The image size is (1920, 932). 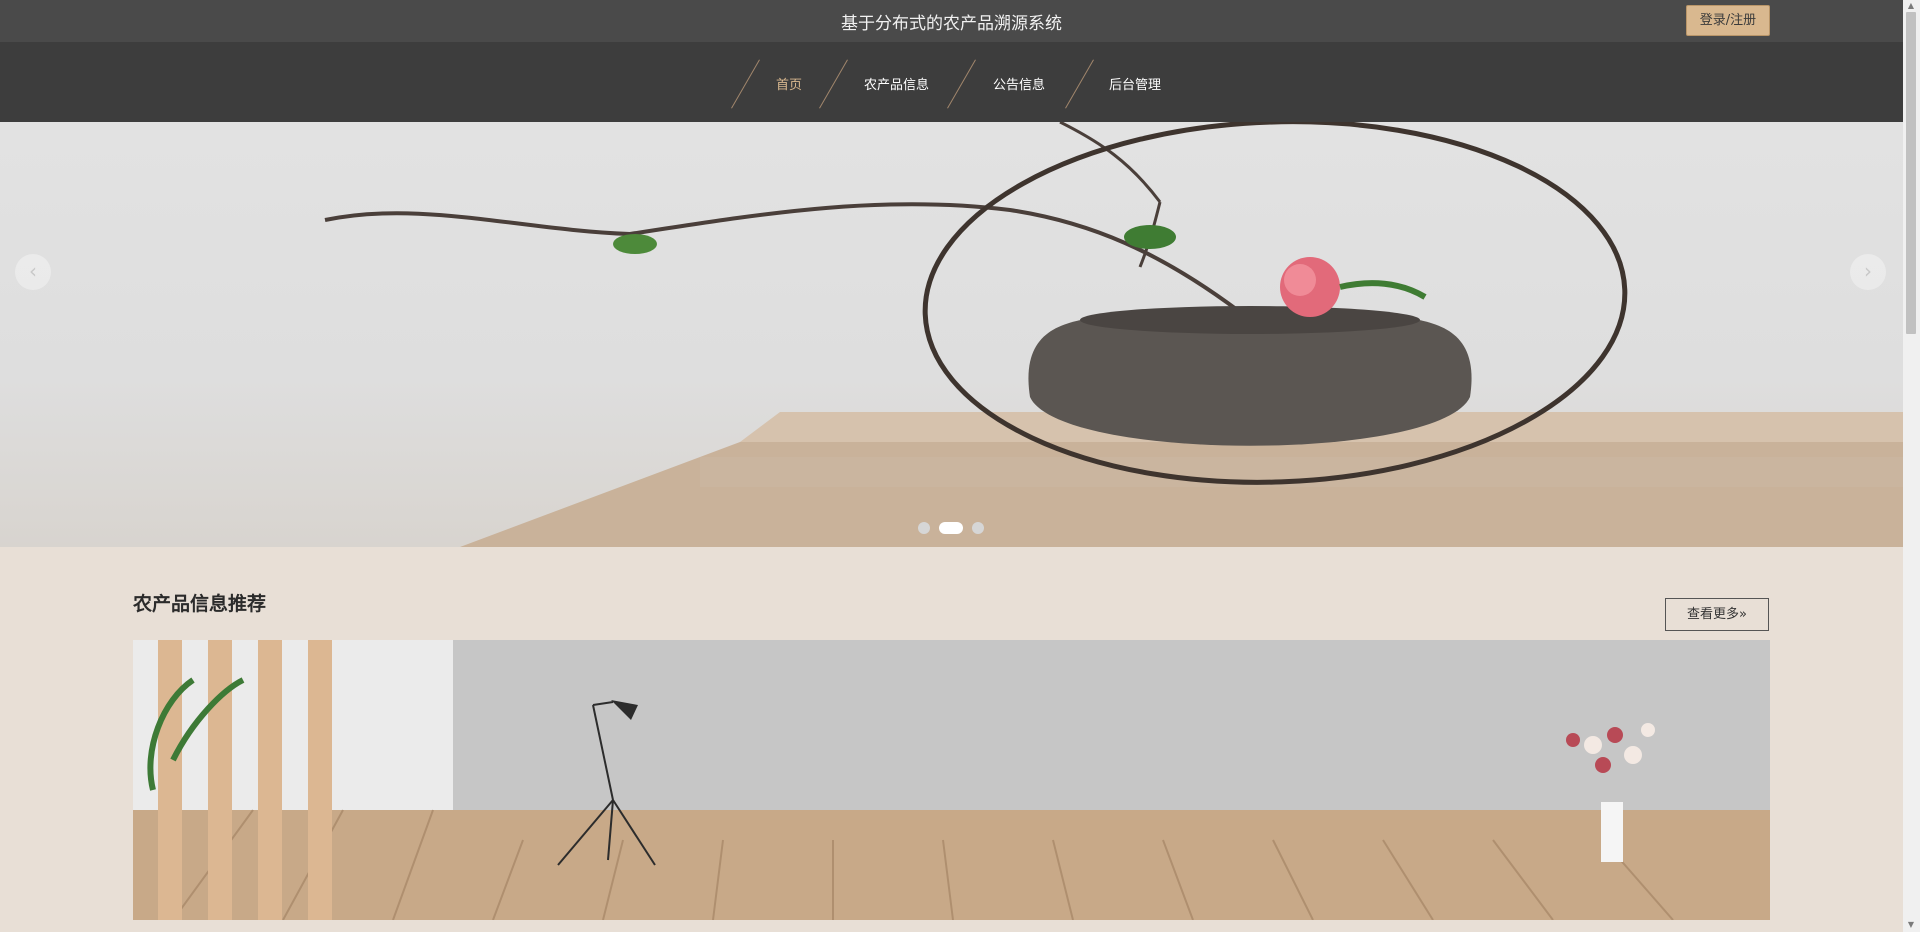 I want to click on view-more-button: 查看更多», so click(x=1717, y=614).